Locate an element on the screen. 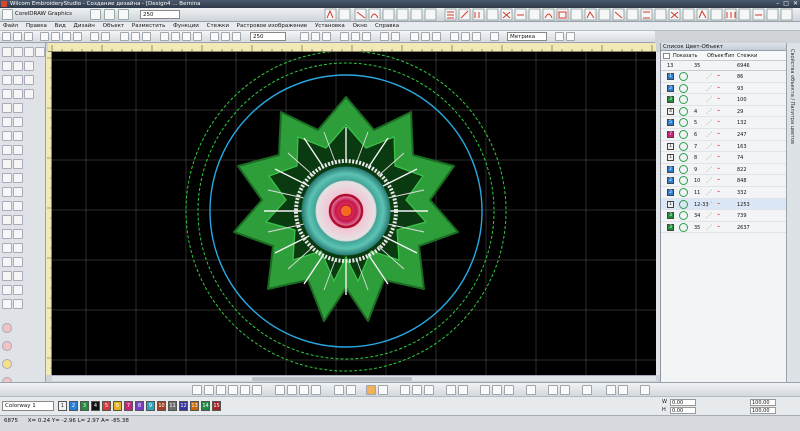  column-a-tool is located at coordinates (29, 80).